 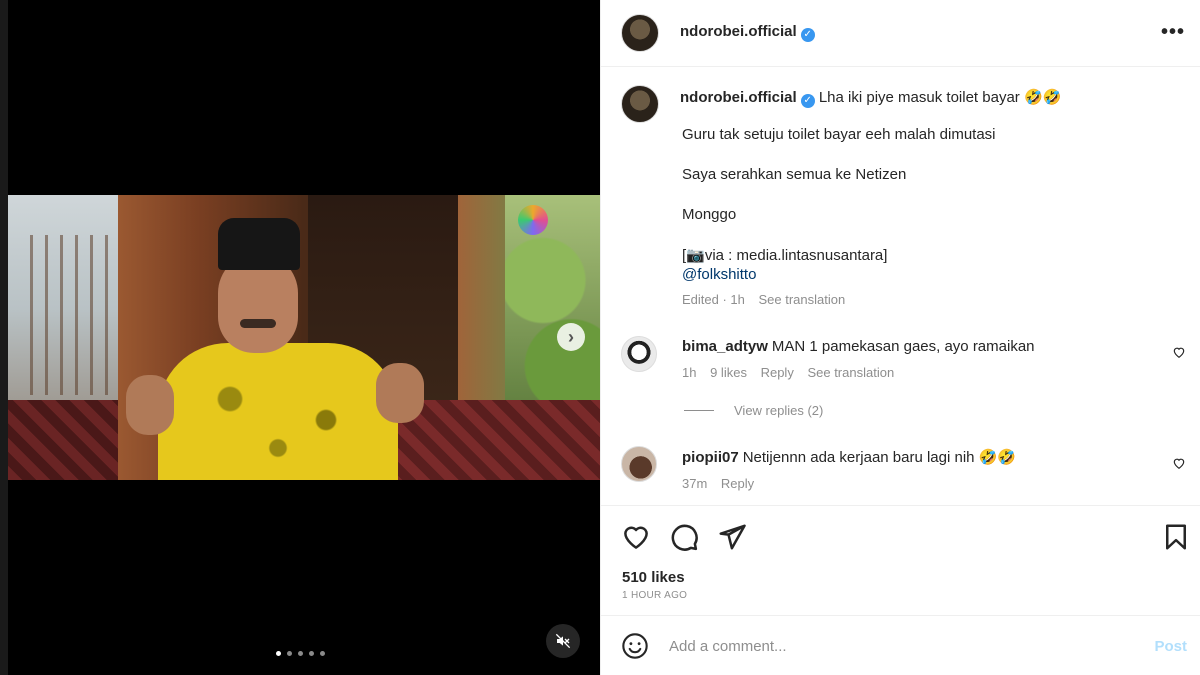 I want to click on carousel-dots, so click(x=300, y=653).